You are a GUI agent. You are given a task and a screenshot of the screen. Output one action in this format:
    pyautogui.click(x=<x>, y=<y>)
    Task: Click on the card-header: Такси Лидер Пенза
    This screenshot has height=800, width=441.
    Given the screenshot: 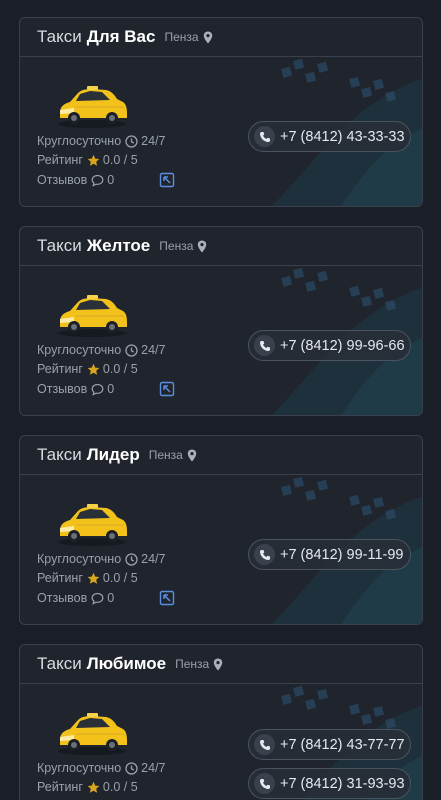 What is the action you would take?
    pyautogui.click(x=221, y=455)
    